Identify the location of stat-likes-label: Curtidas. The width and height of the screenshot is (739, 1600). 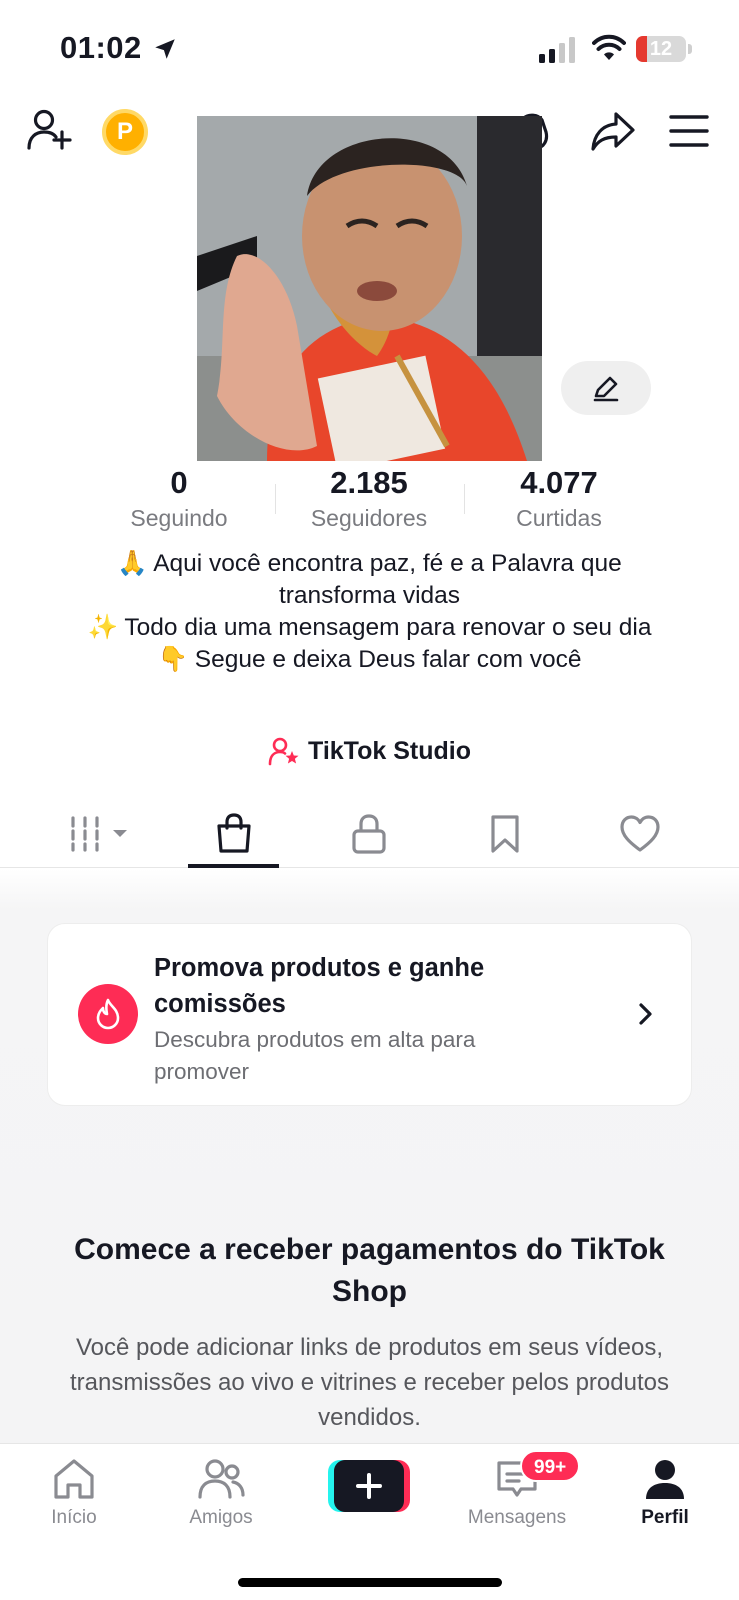
(559, 518).